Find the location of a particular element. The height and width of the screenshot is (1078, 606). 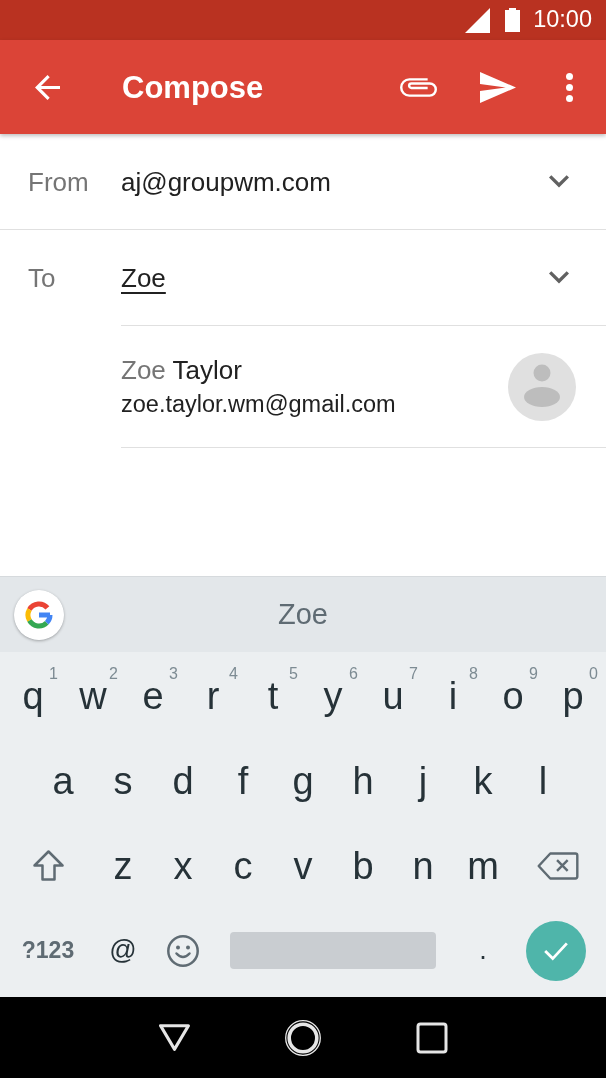

nav-recents-icon is located at coordinates (431, 1037).